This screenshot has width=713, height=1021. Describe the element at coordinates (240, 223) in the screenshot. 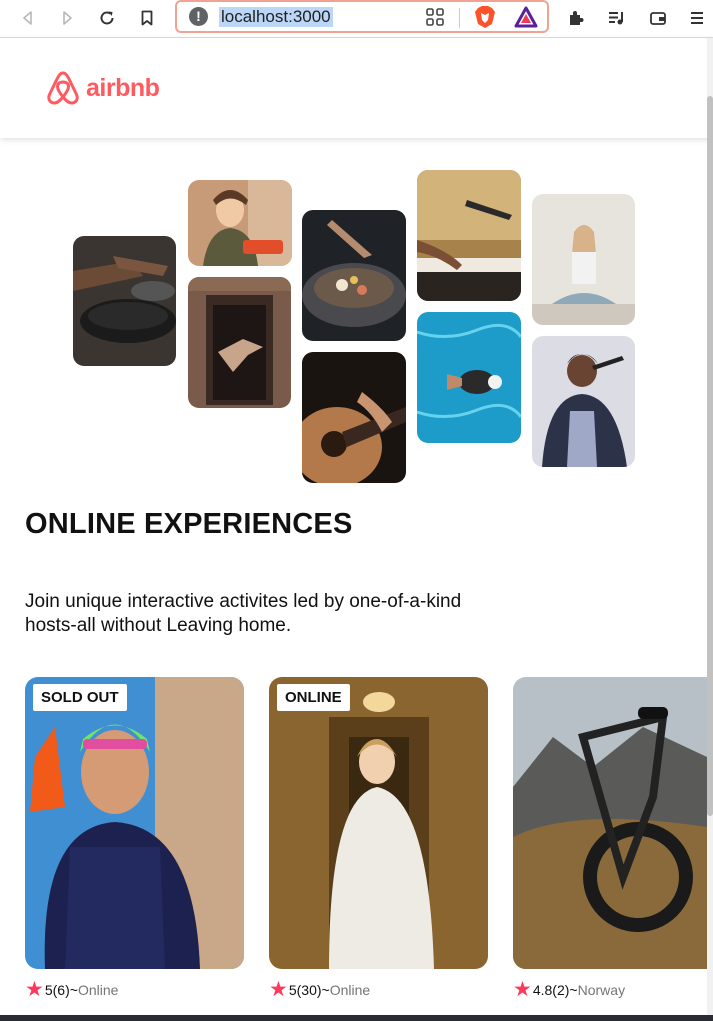

I see `photo-woman-with-sushi` at that location.